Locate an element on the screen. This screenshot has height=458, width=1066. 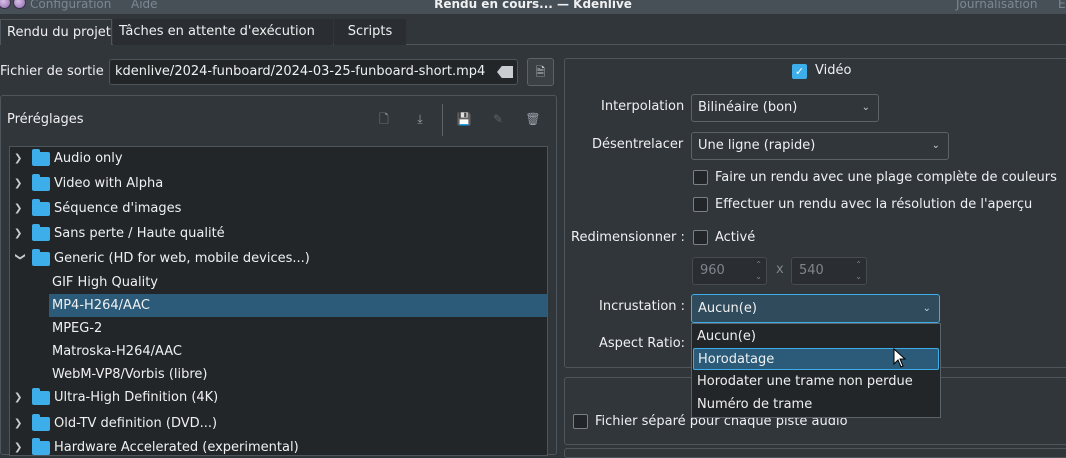
tree-folder-sequence-images: ❯ Séquence d'images is located at coordinates (278, 208).